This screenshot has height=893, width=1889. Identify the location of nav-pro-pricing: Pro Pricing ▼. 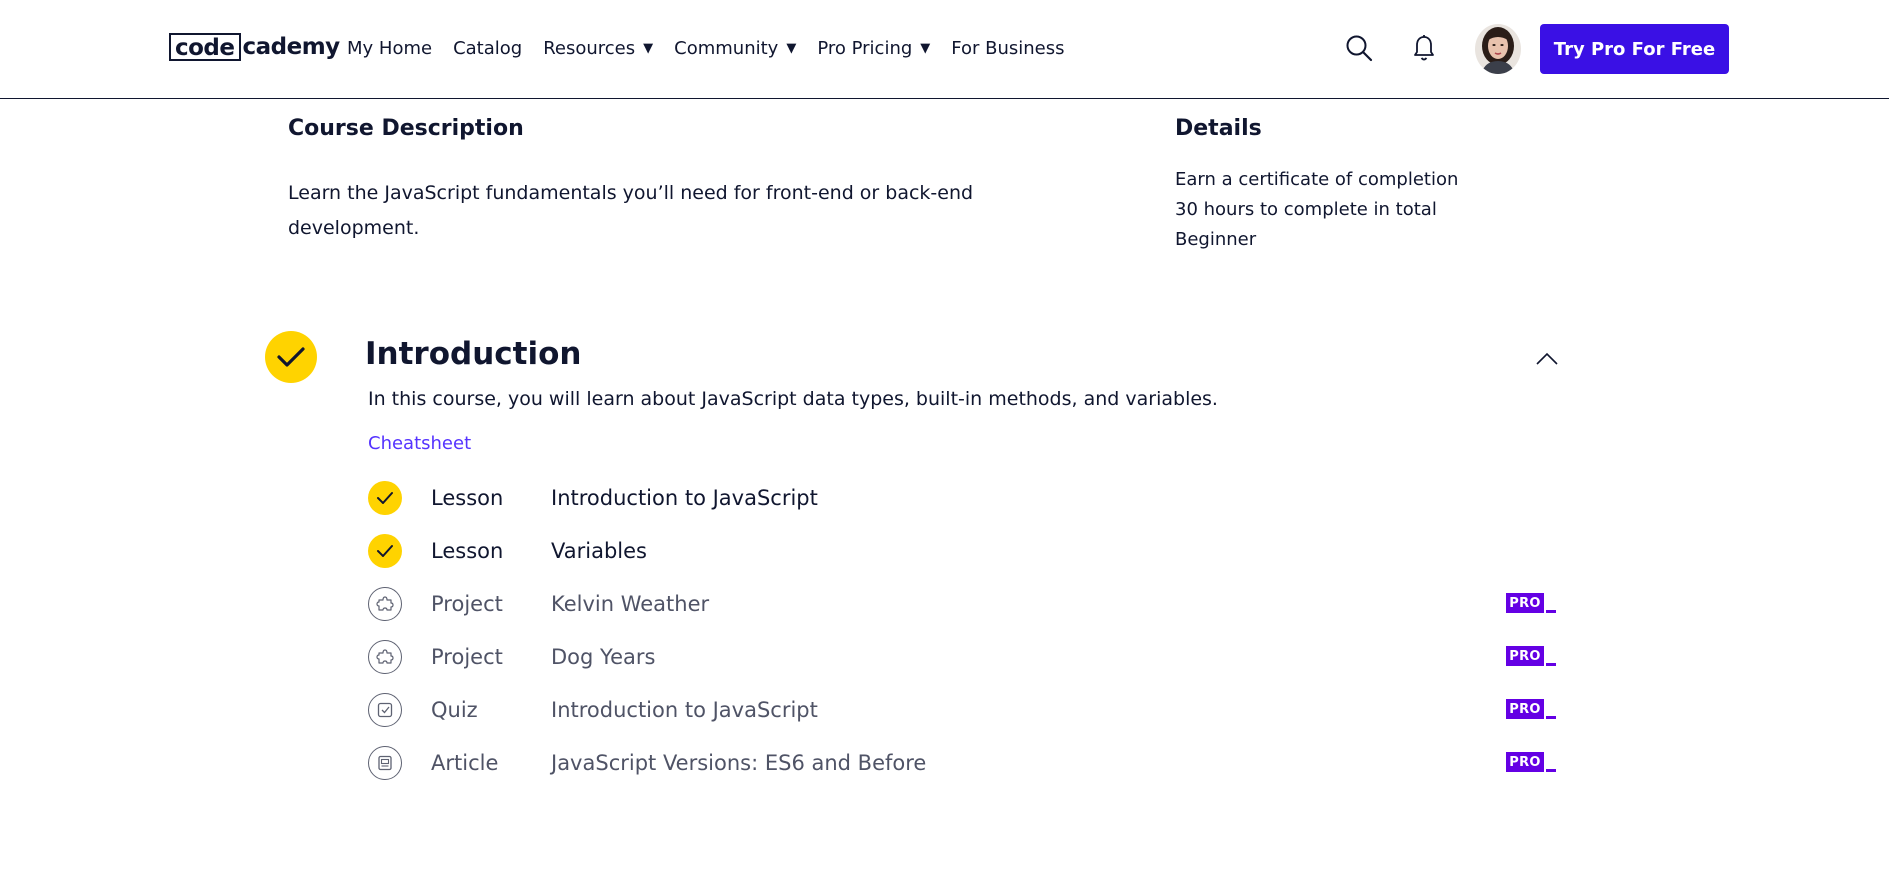
(873, 48).